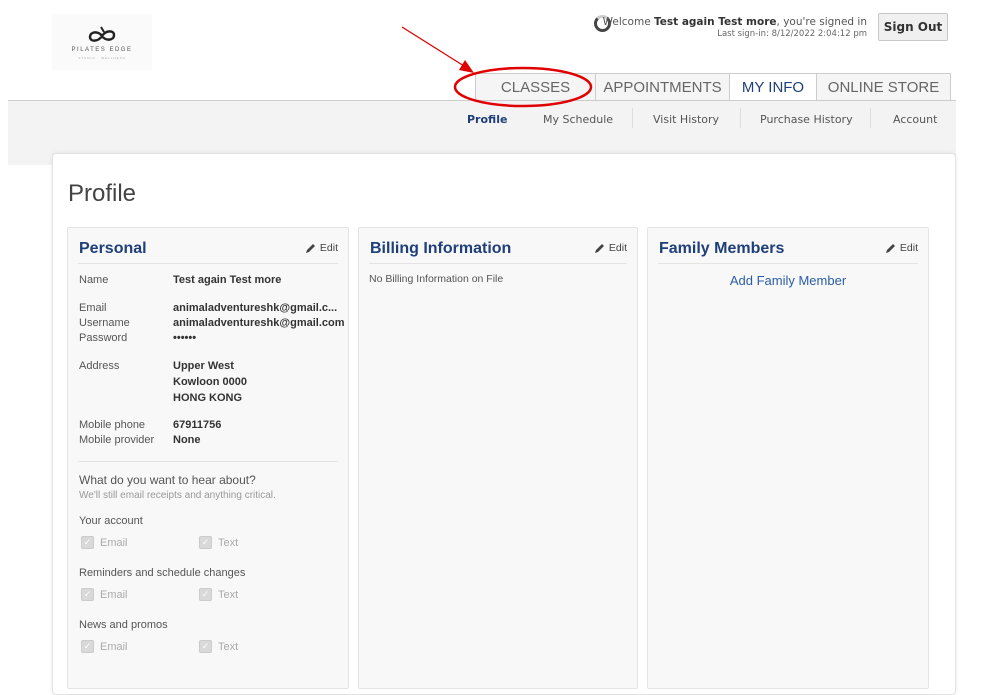  I want to click on pilates-edge-logo: PILATES EDGE STUDIO · WELLNESS, so click(102, 42).